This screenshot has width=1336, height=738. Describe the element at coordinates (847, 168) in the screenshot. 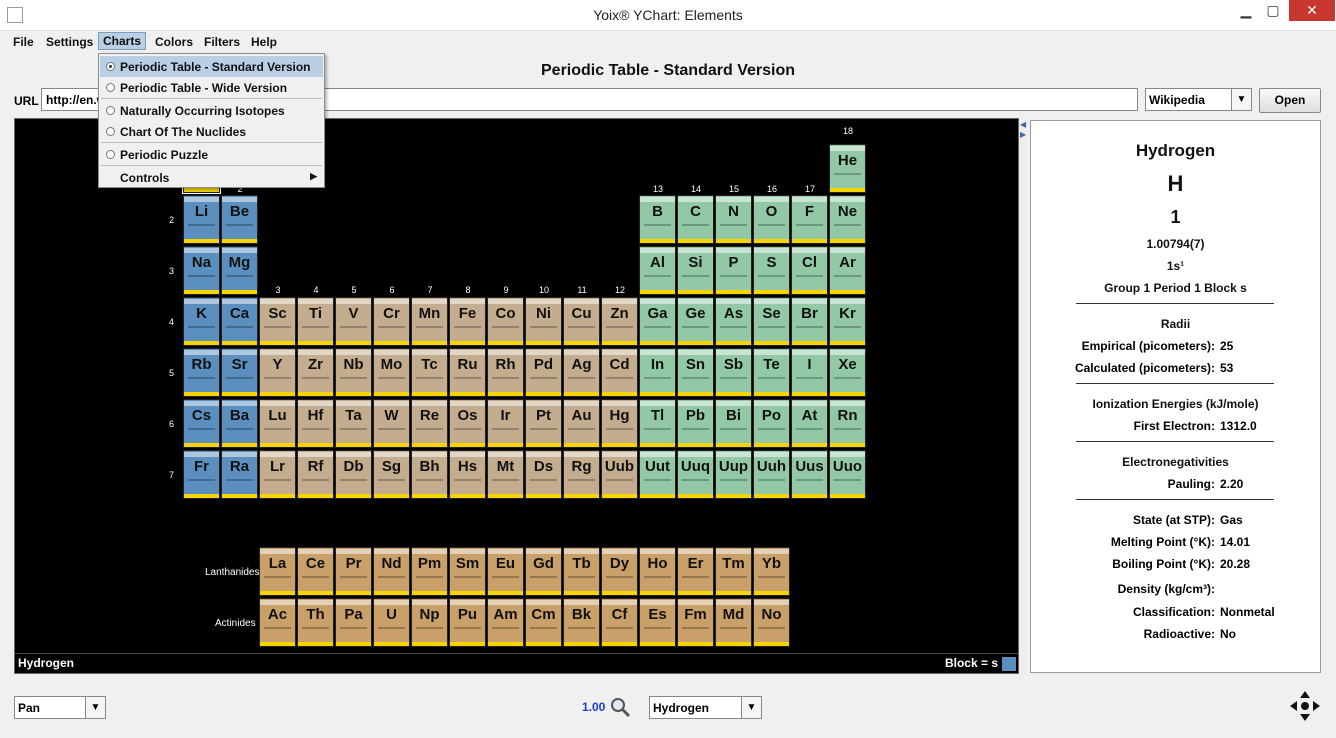

I see `element-cell-he: He` at that location.